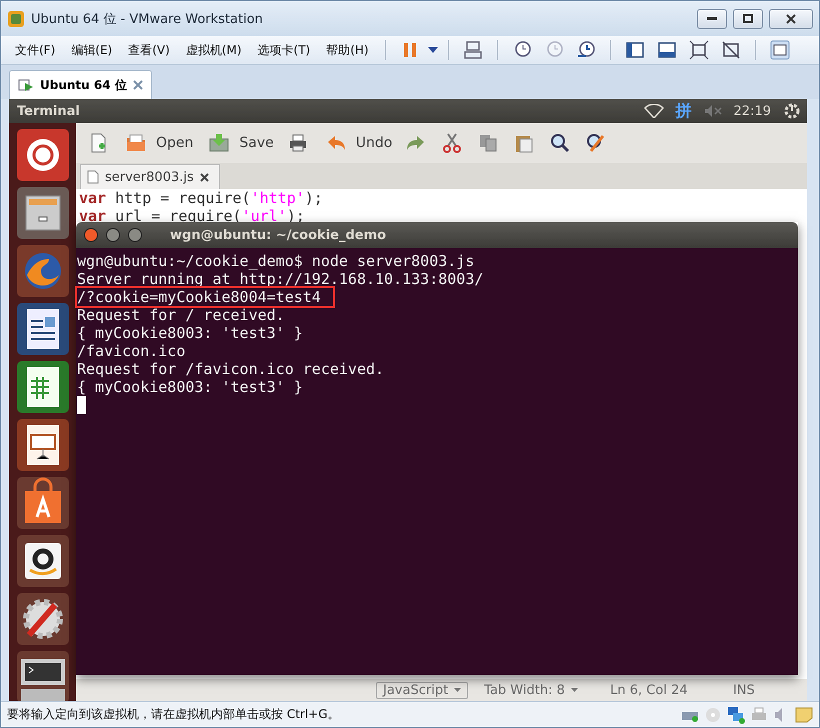 This screenshot has width=820, height=728. What do you see at coordinates (231, 369) in the screenshot?
I see `terminal-line: Request for /favicon.ico received.` at bounding box center [231, 369].